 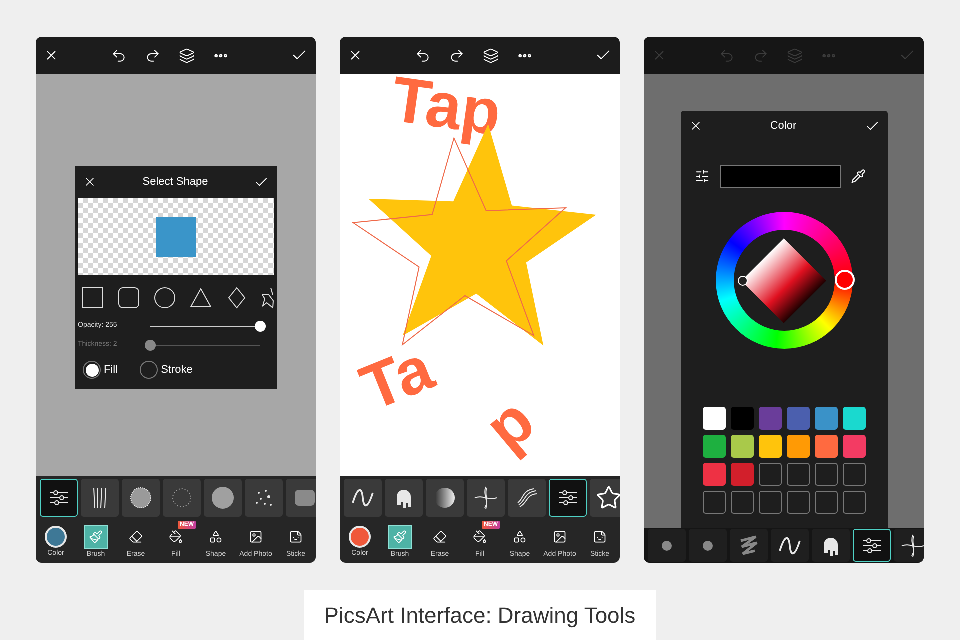 I want to click on canvas-text: Tap, so click(x=446, y=110).